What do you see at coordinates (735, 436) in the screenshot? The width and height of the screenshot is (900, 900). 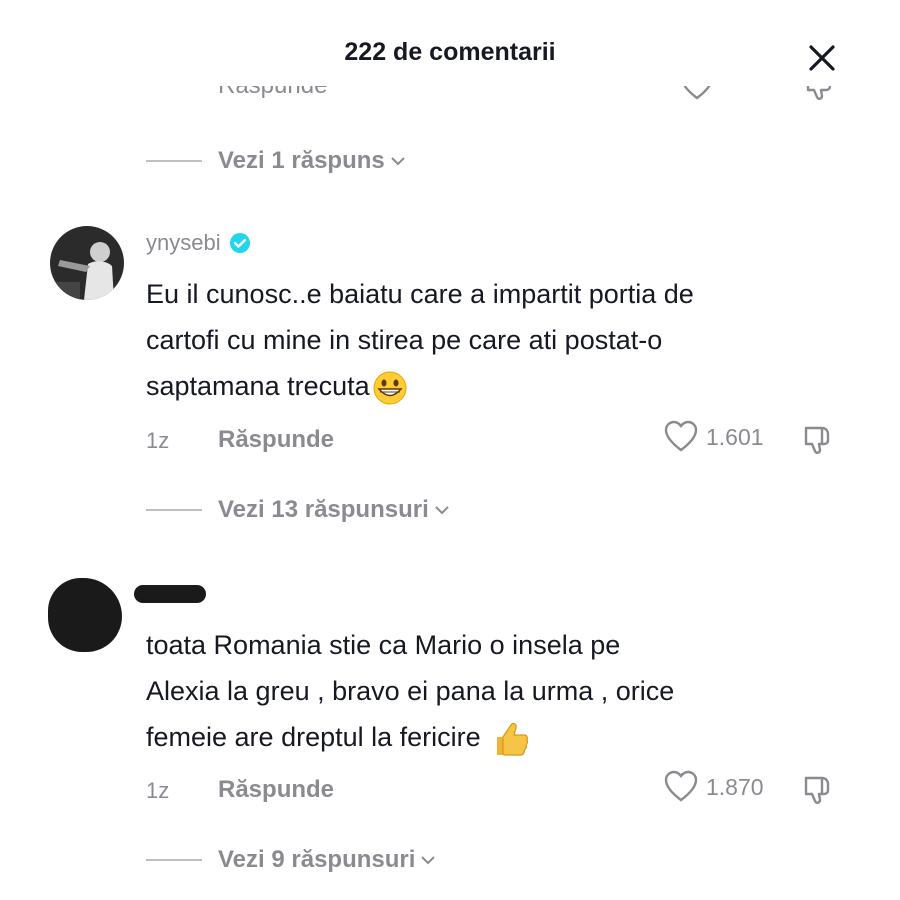 I see `like-count: 1.601` at bounding box center [735, 436].